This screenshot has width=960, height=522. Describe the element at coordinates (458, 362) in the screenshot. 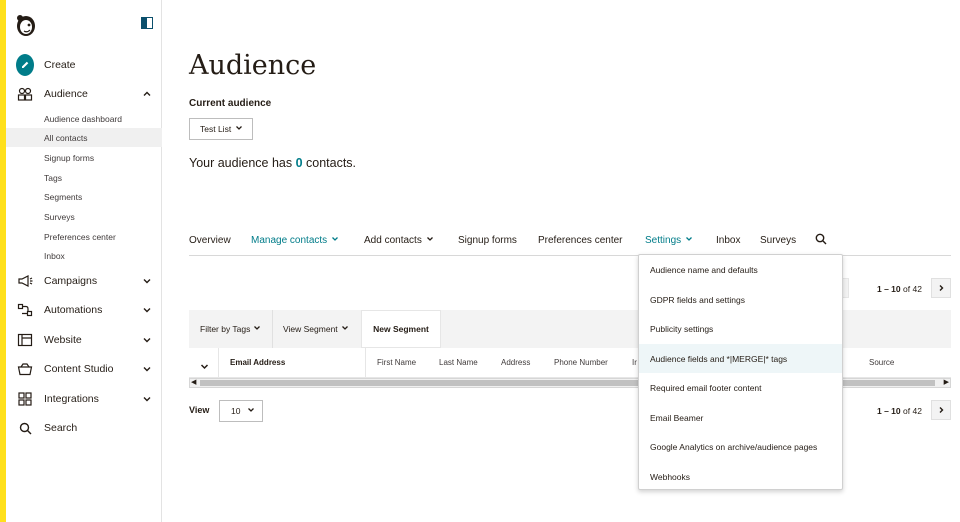

I see `column-last-name: Last Name` at that location.